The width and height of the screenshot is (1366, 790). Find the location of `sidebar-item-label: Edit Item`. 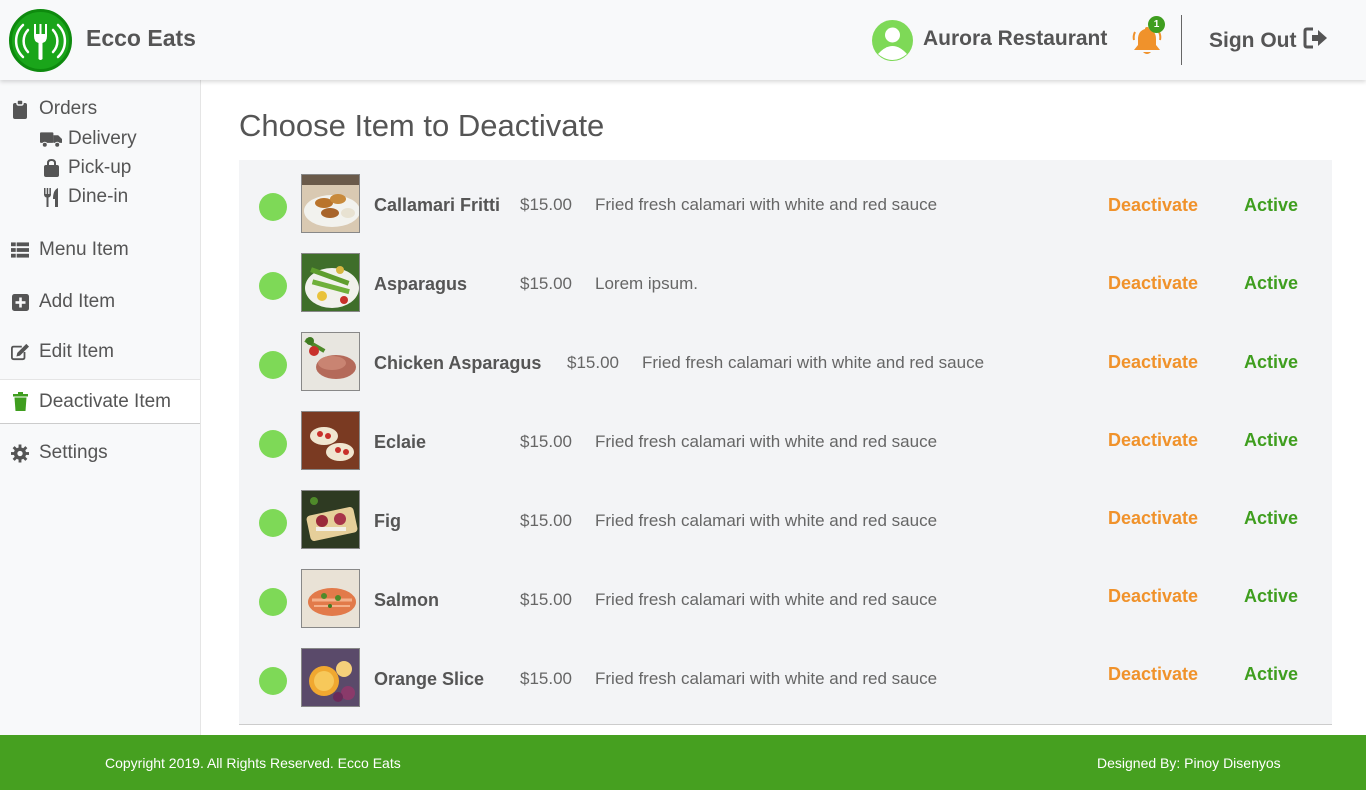

sidebar-item-label: Edit Item is located at coordinates (76, 351).